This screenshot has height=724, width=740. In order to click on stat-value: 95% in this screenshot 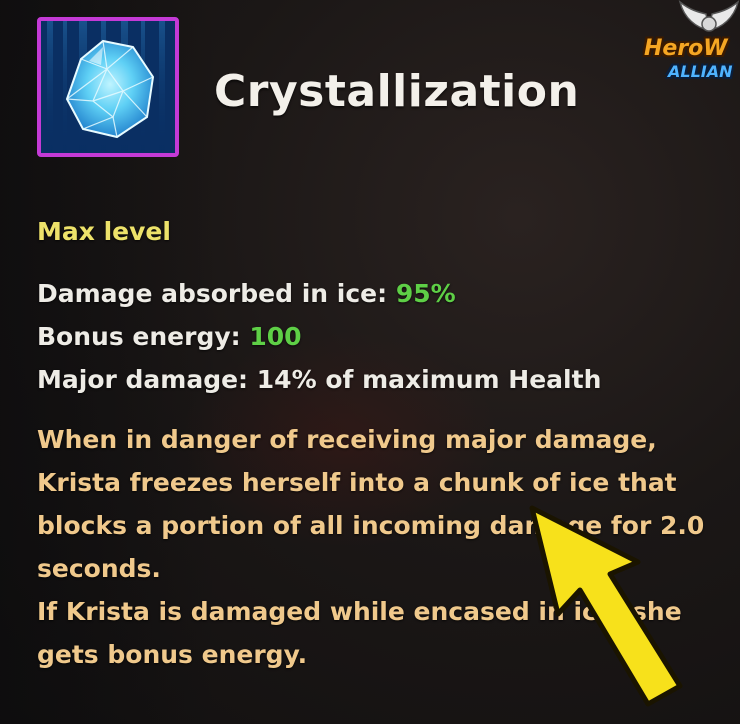, I will do `click(425, 293)`.